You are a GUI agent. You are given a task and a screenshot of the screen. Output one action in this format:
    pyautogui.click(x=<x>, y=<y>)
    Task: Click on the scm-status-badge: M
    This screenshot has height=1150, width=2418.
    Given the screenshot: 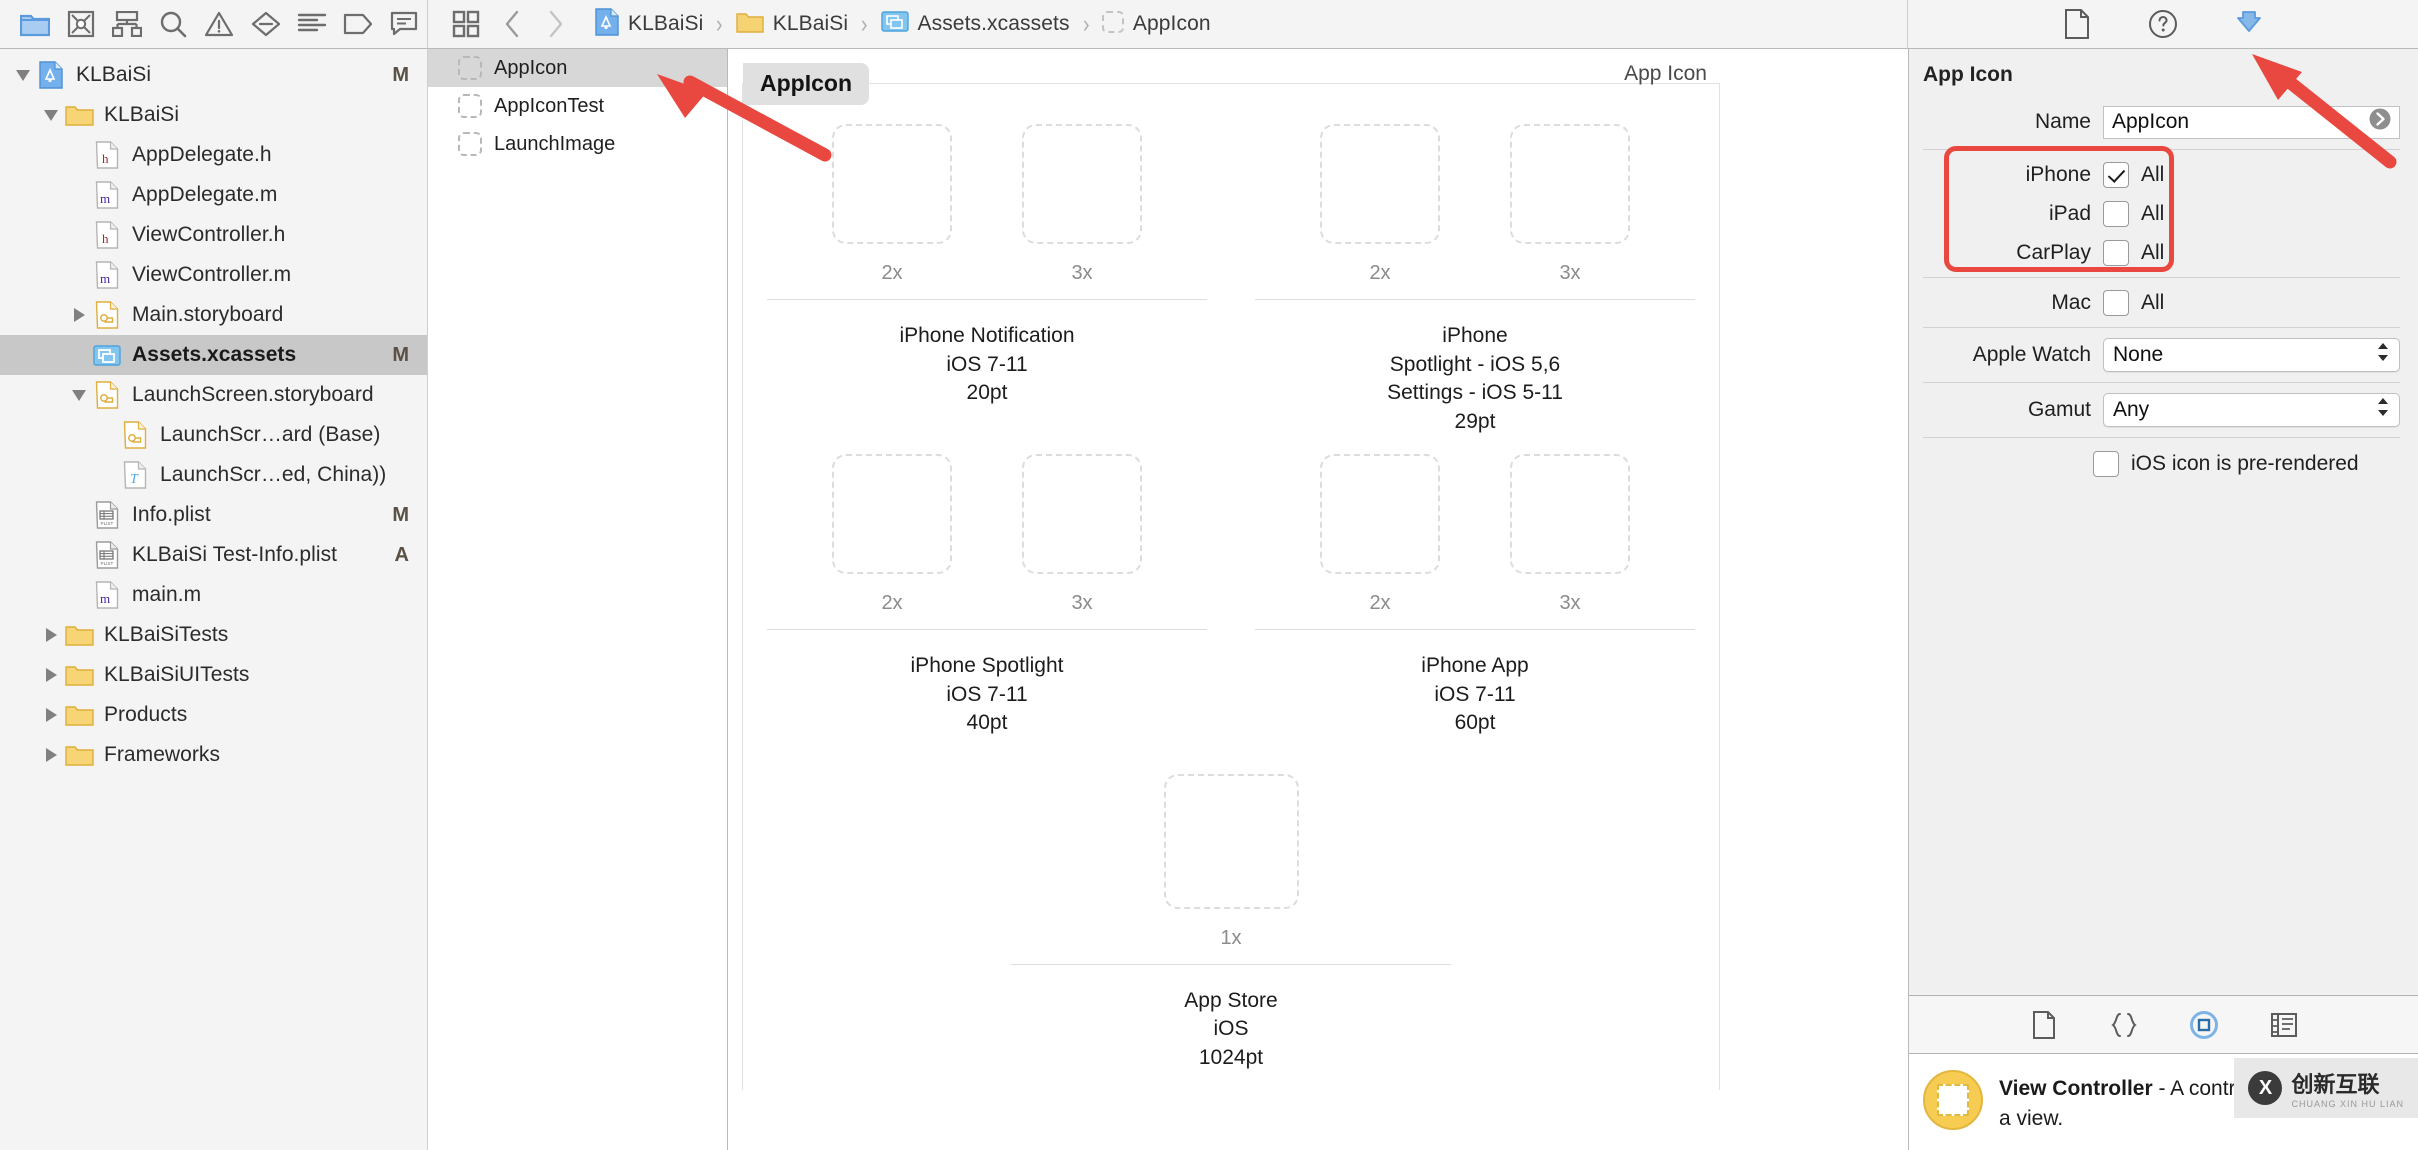 What is the action you would take?
    pyautogui.click(x=400, y=514)
    